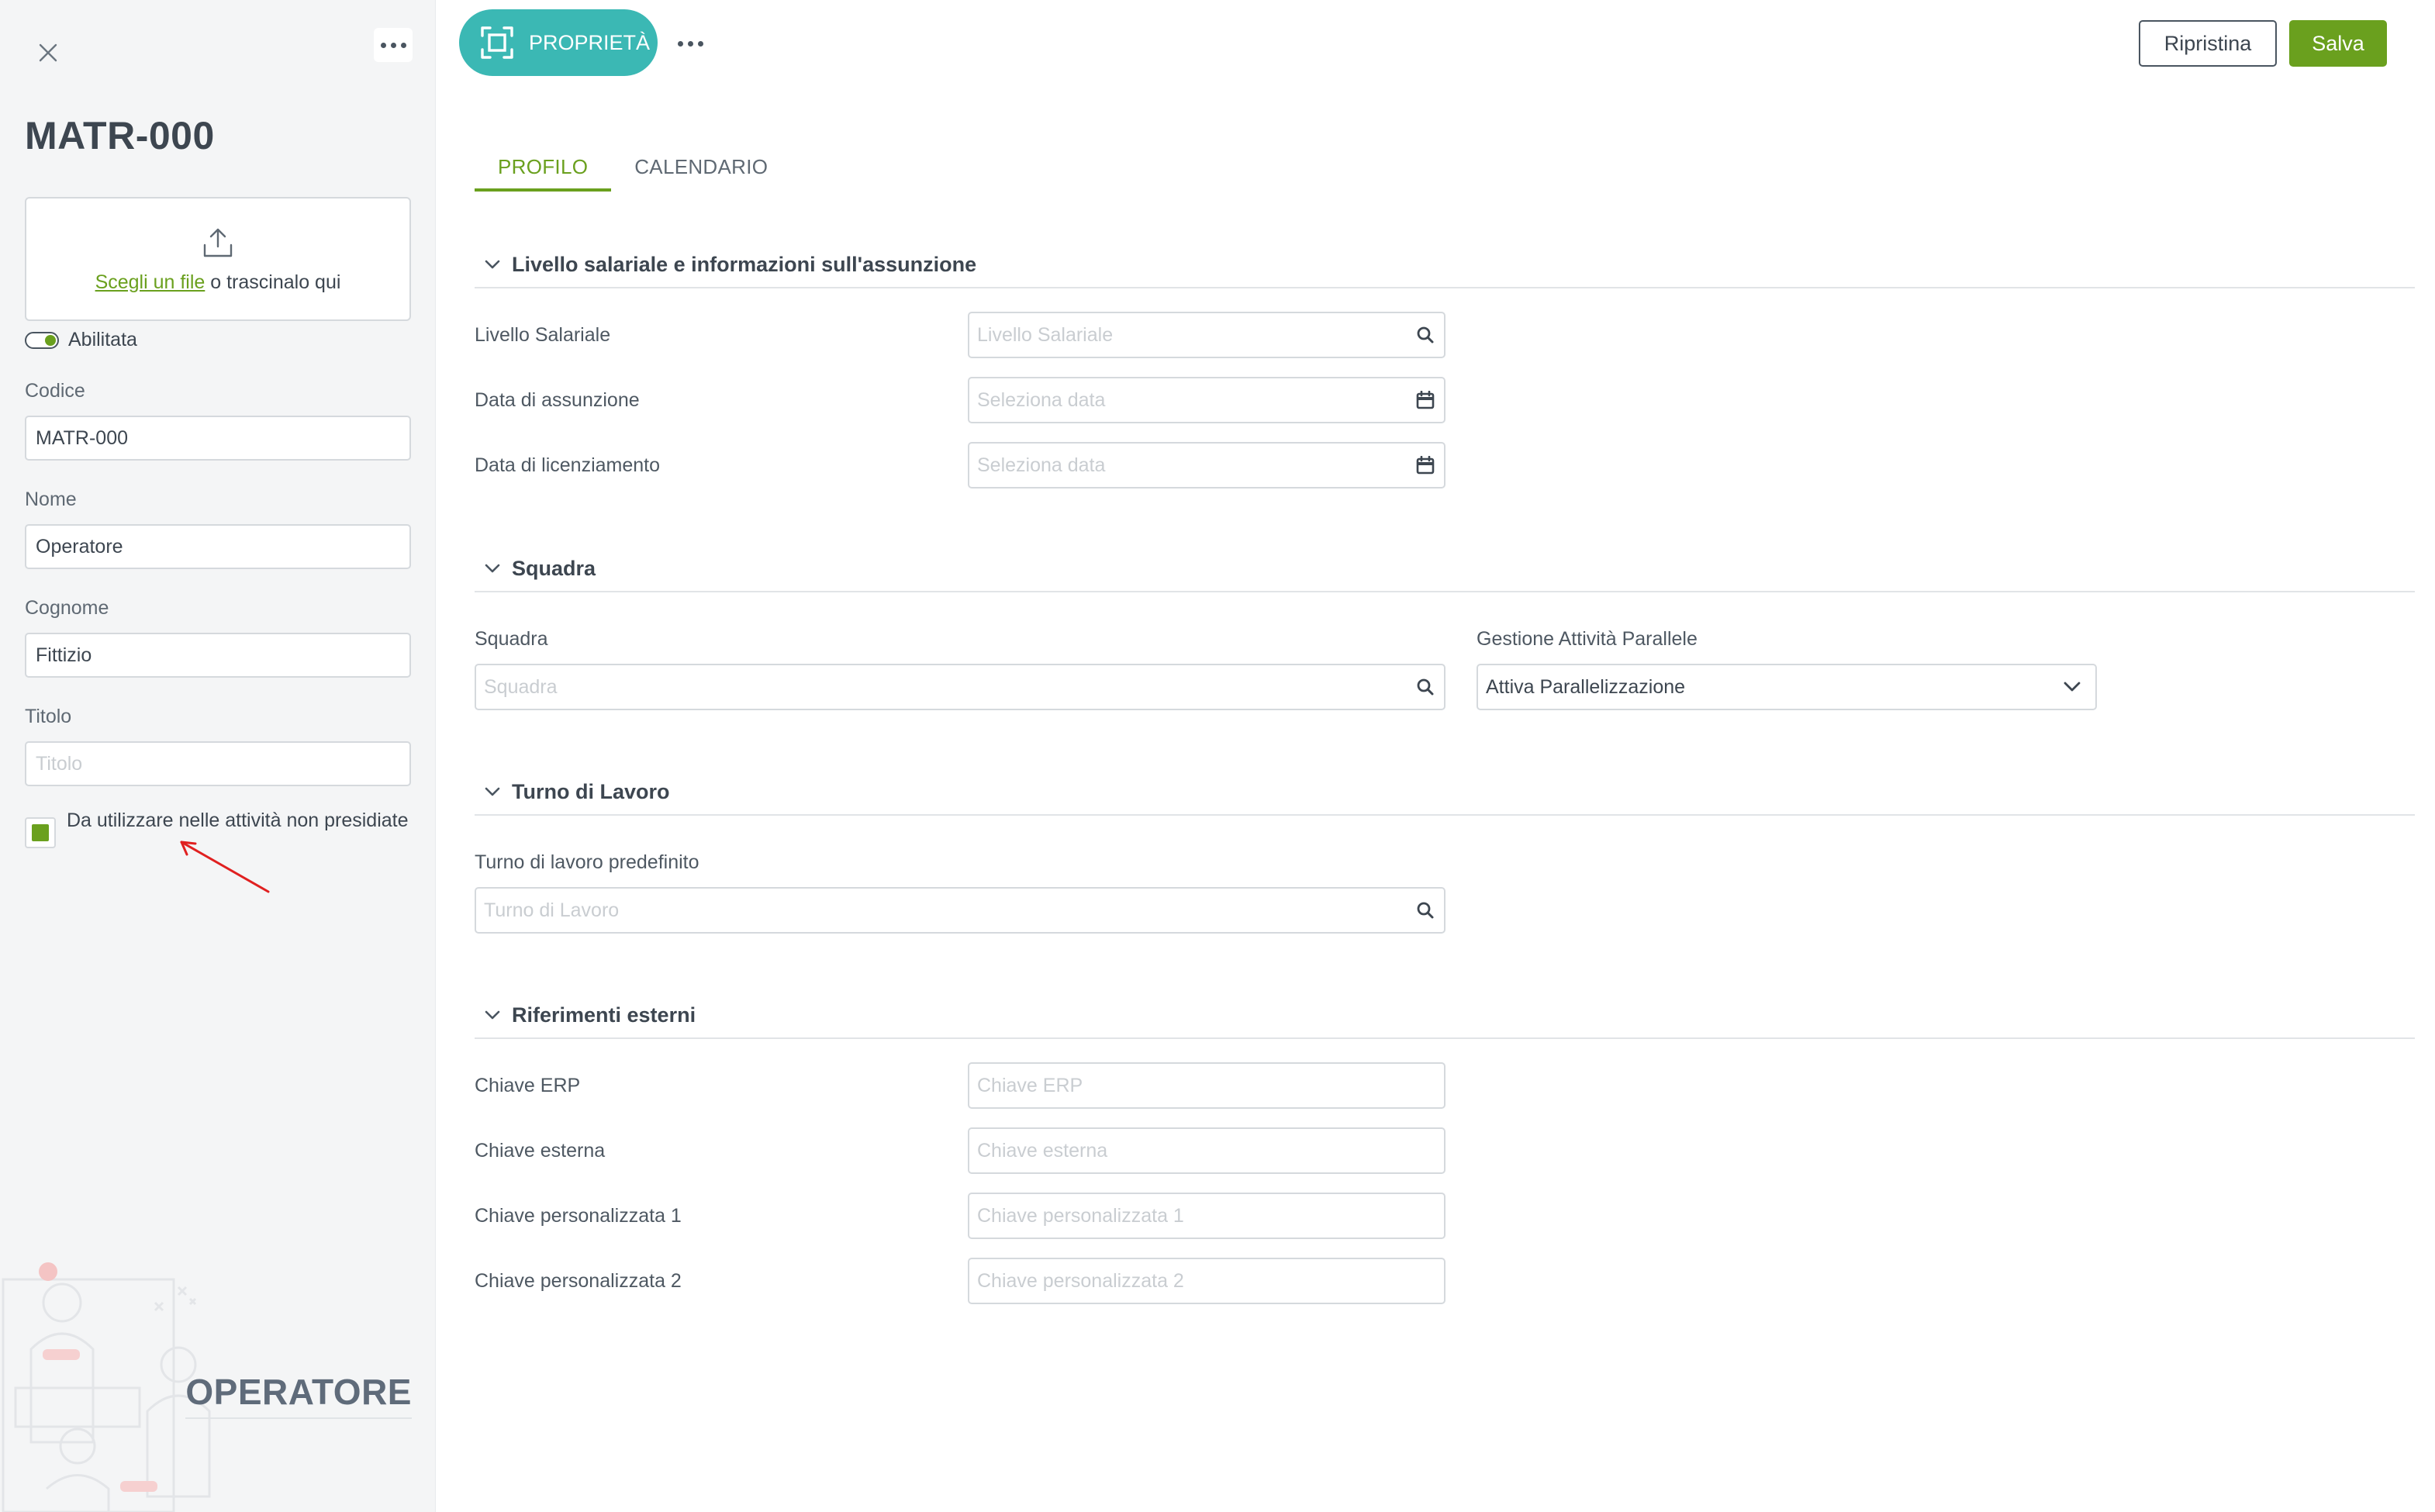 The height and width of the screenshot is (1512, 2435). I want to click on custom-key-2-field, so click(1206, 1281).